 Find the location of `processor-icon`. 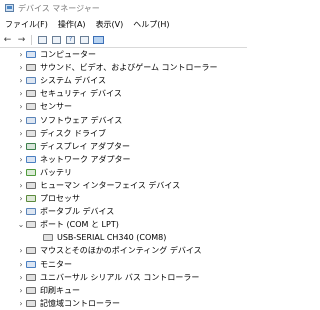

processor-icon is located at coordinates (30, 198).